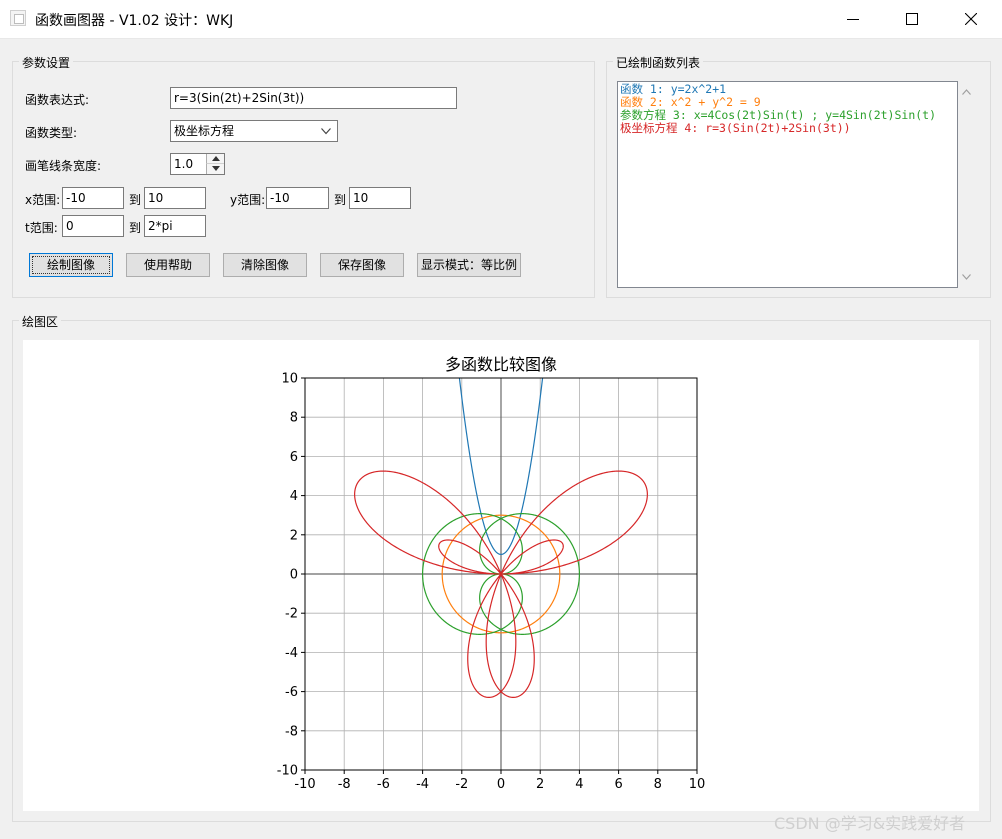  I want to click on t-to-label: 到, so click(135, 228).